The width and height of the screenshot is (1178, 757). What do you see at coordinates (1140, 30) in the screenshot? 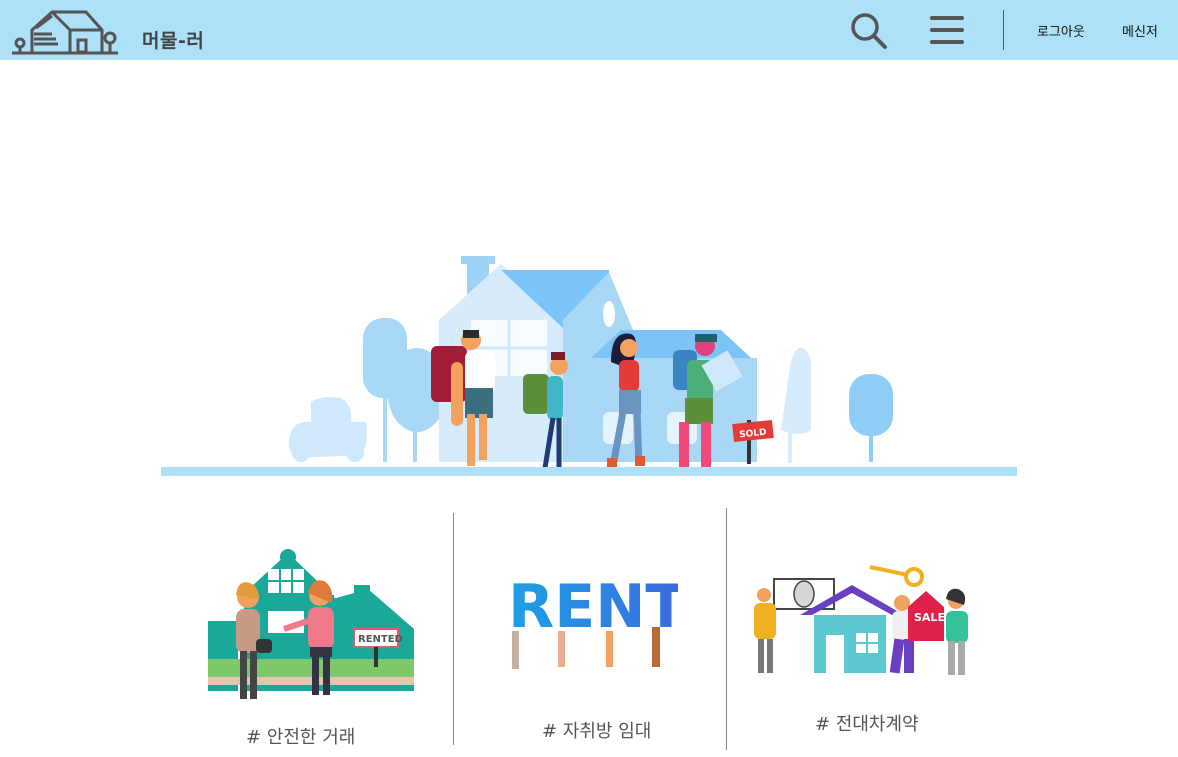
I see `messenger-link: 메신저` at bounding box center [1140, 30].